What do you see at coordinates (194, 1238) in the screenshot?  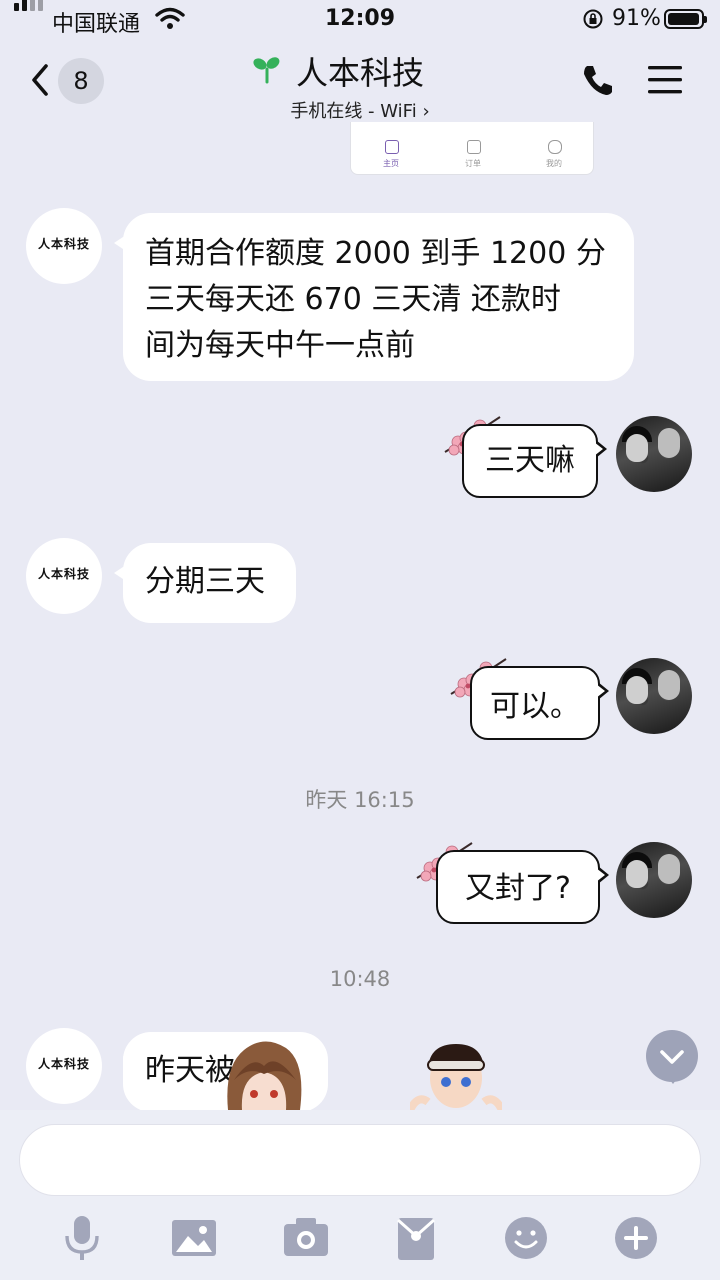 I see `image-icon` at bounding box center [194, 1238].